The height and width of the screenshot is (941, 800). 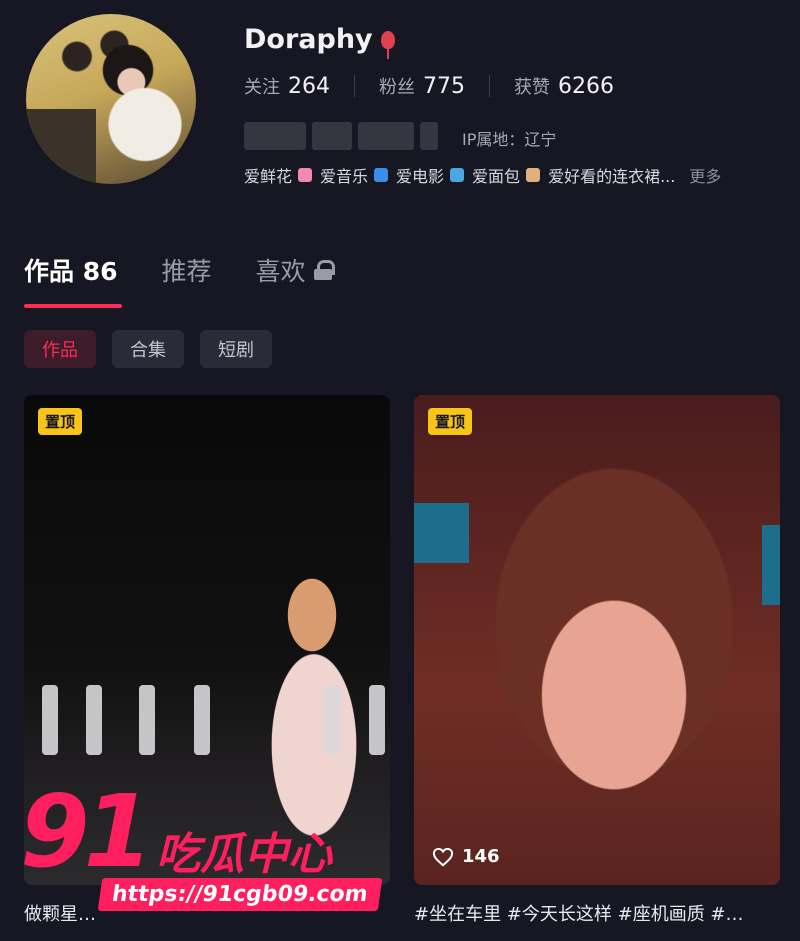 What do you see at coordinates (533, 175) in the screenshot?
I see `bread-icon` at bounding box center [533, 175].